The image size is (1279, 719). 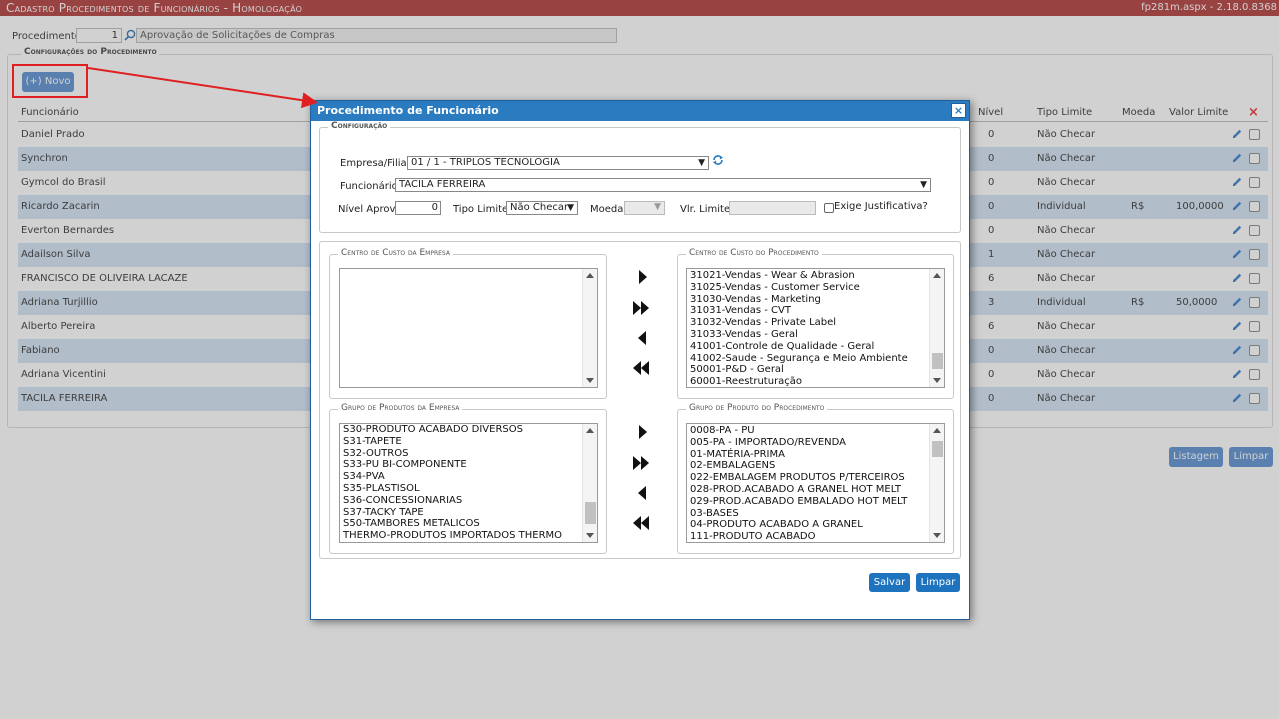 What do you see at coordinates (376, 163) in the screenshot?
I see `empresa-label: Empresa/Filial:` at bounding box center [376, 163].